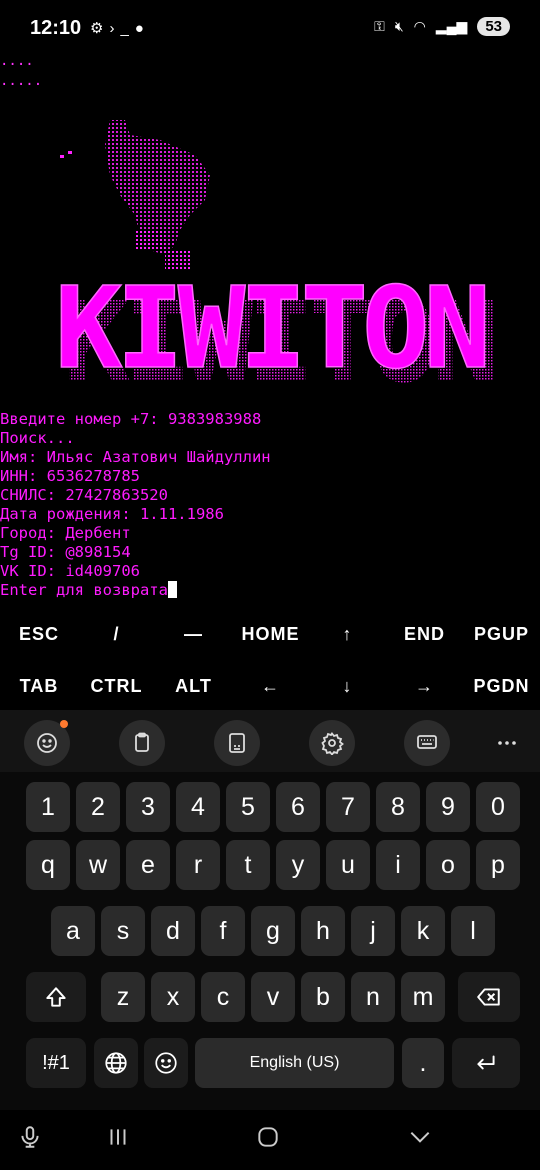 This screenshot has height=1170, width=540. What do you see at coordinates (112, 514) in the screenshot?
I see `birthdate-line: Дата рождения: 1.11.1986` at bounding box center [112, 514].